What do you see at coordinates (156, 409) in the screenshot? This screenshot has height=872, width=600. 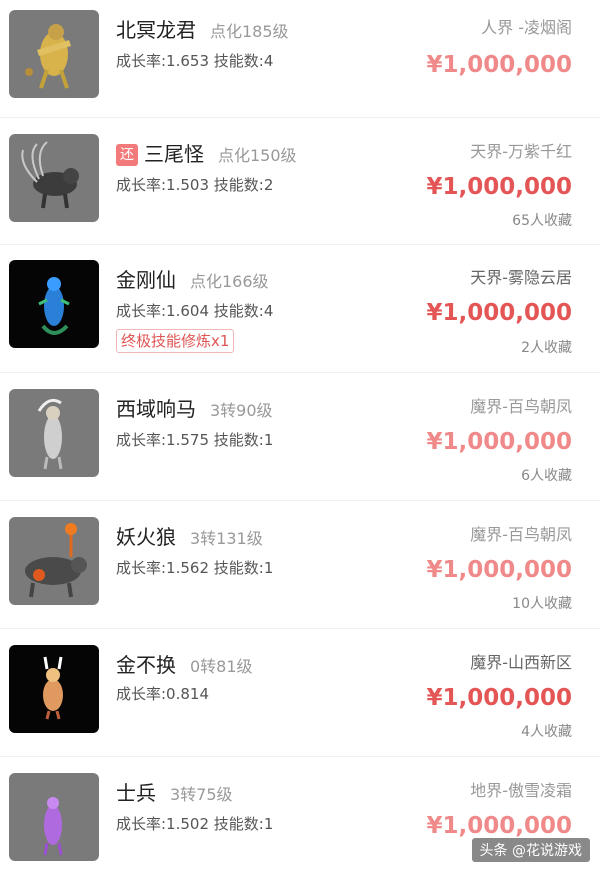 I see `pet-name: 西域响马` at bounding box center [156, 409].